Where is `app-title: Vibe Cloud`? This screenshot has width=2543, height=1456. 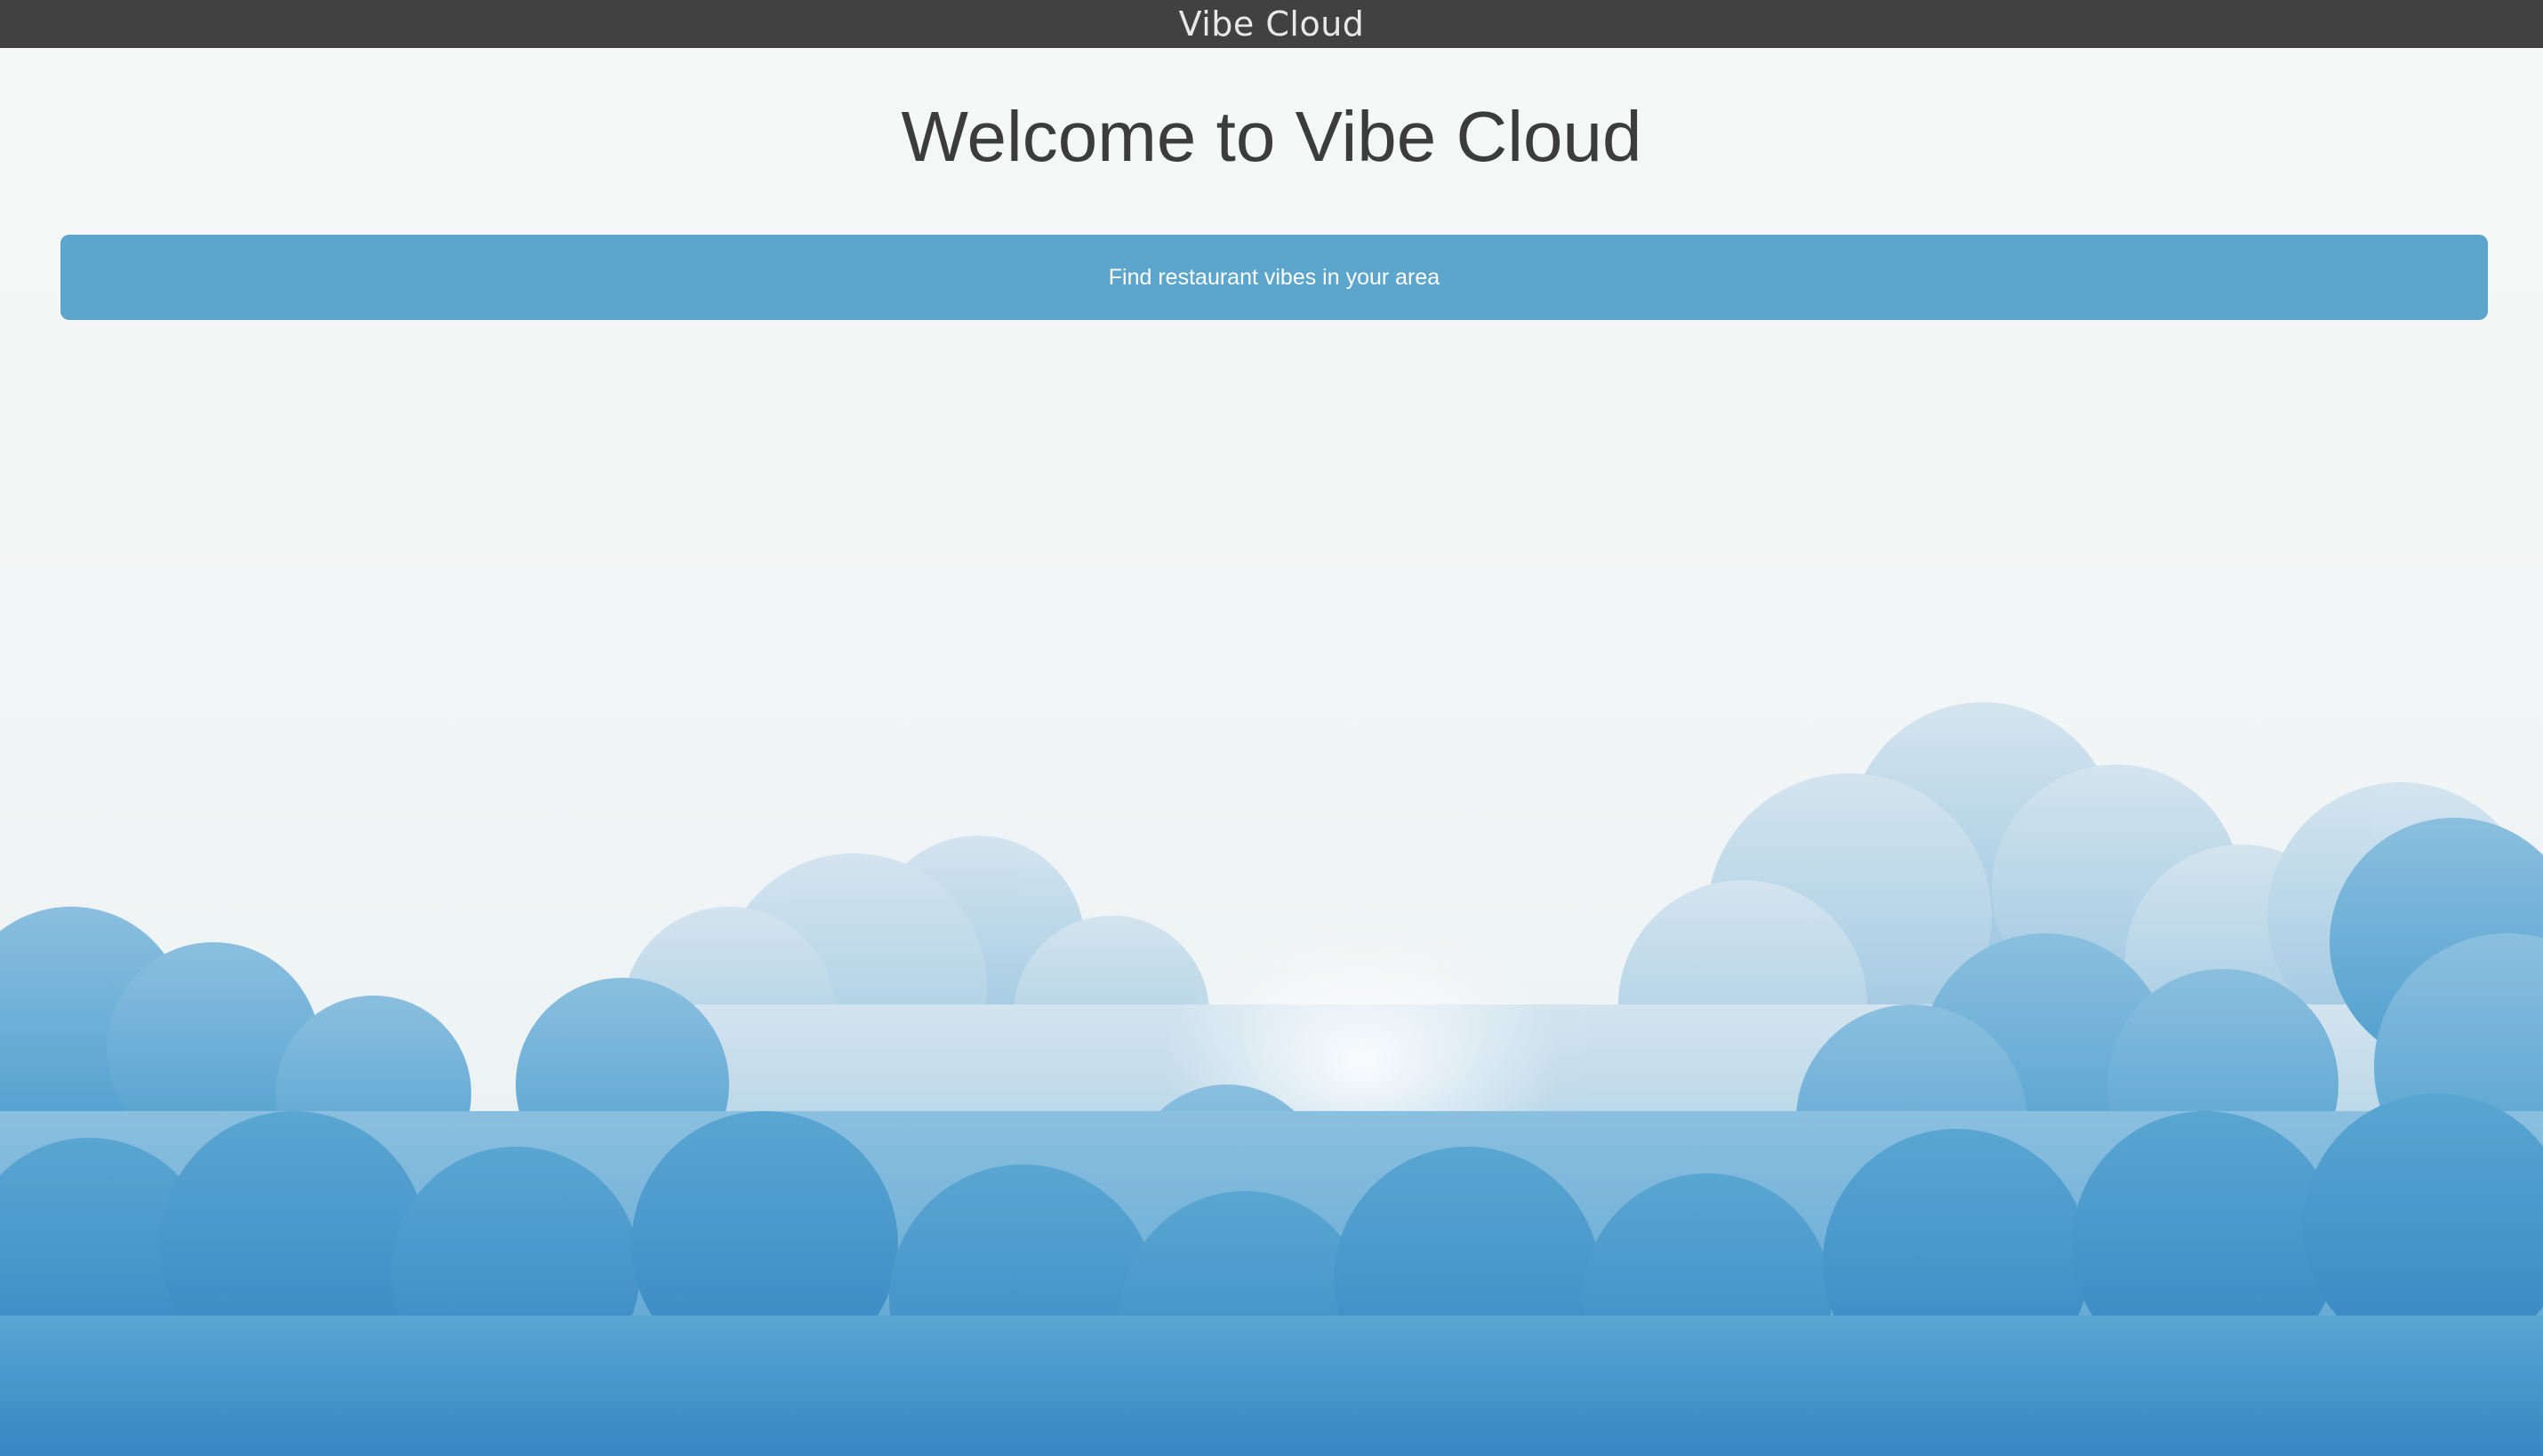 app-title: Vibe Cloud is located at coordinates (1271, 24).